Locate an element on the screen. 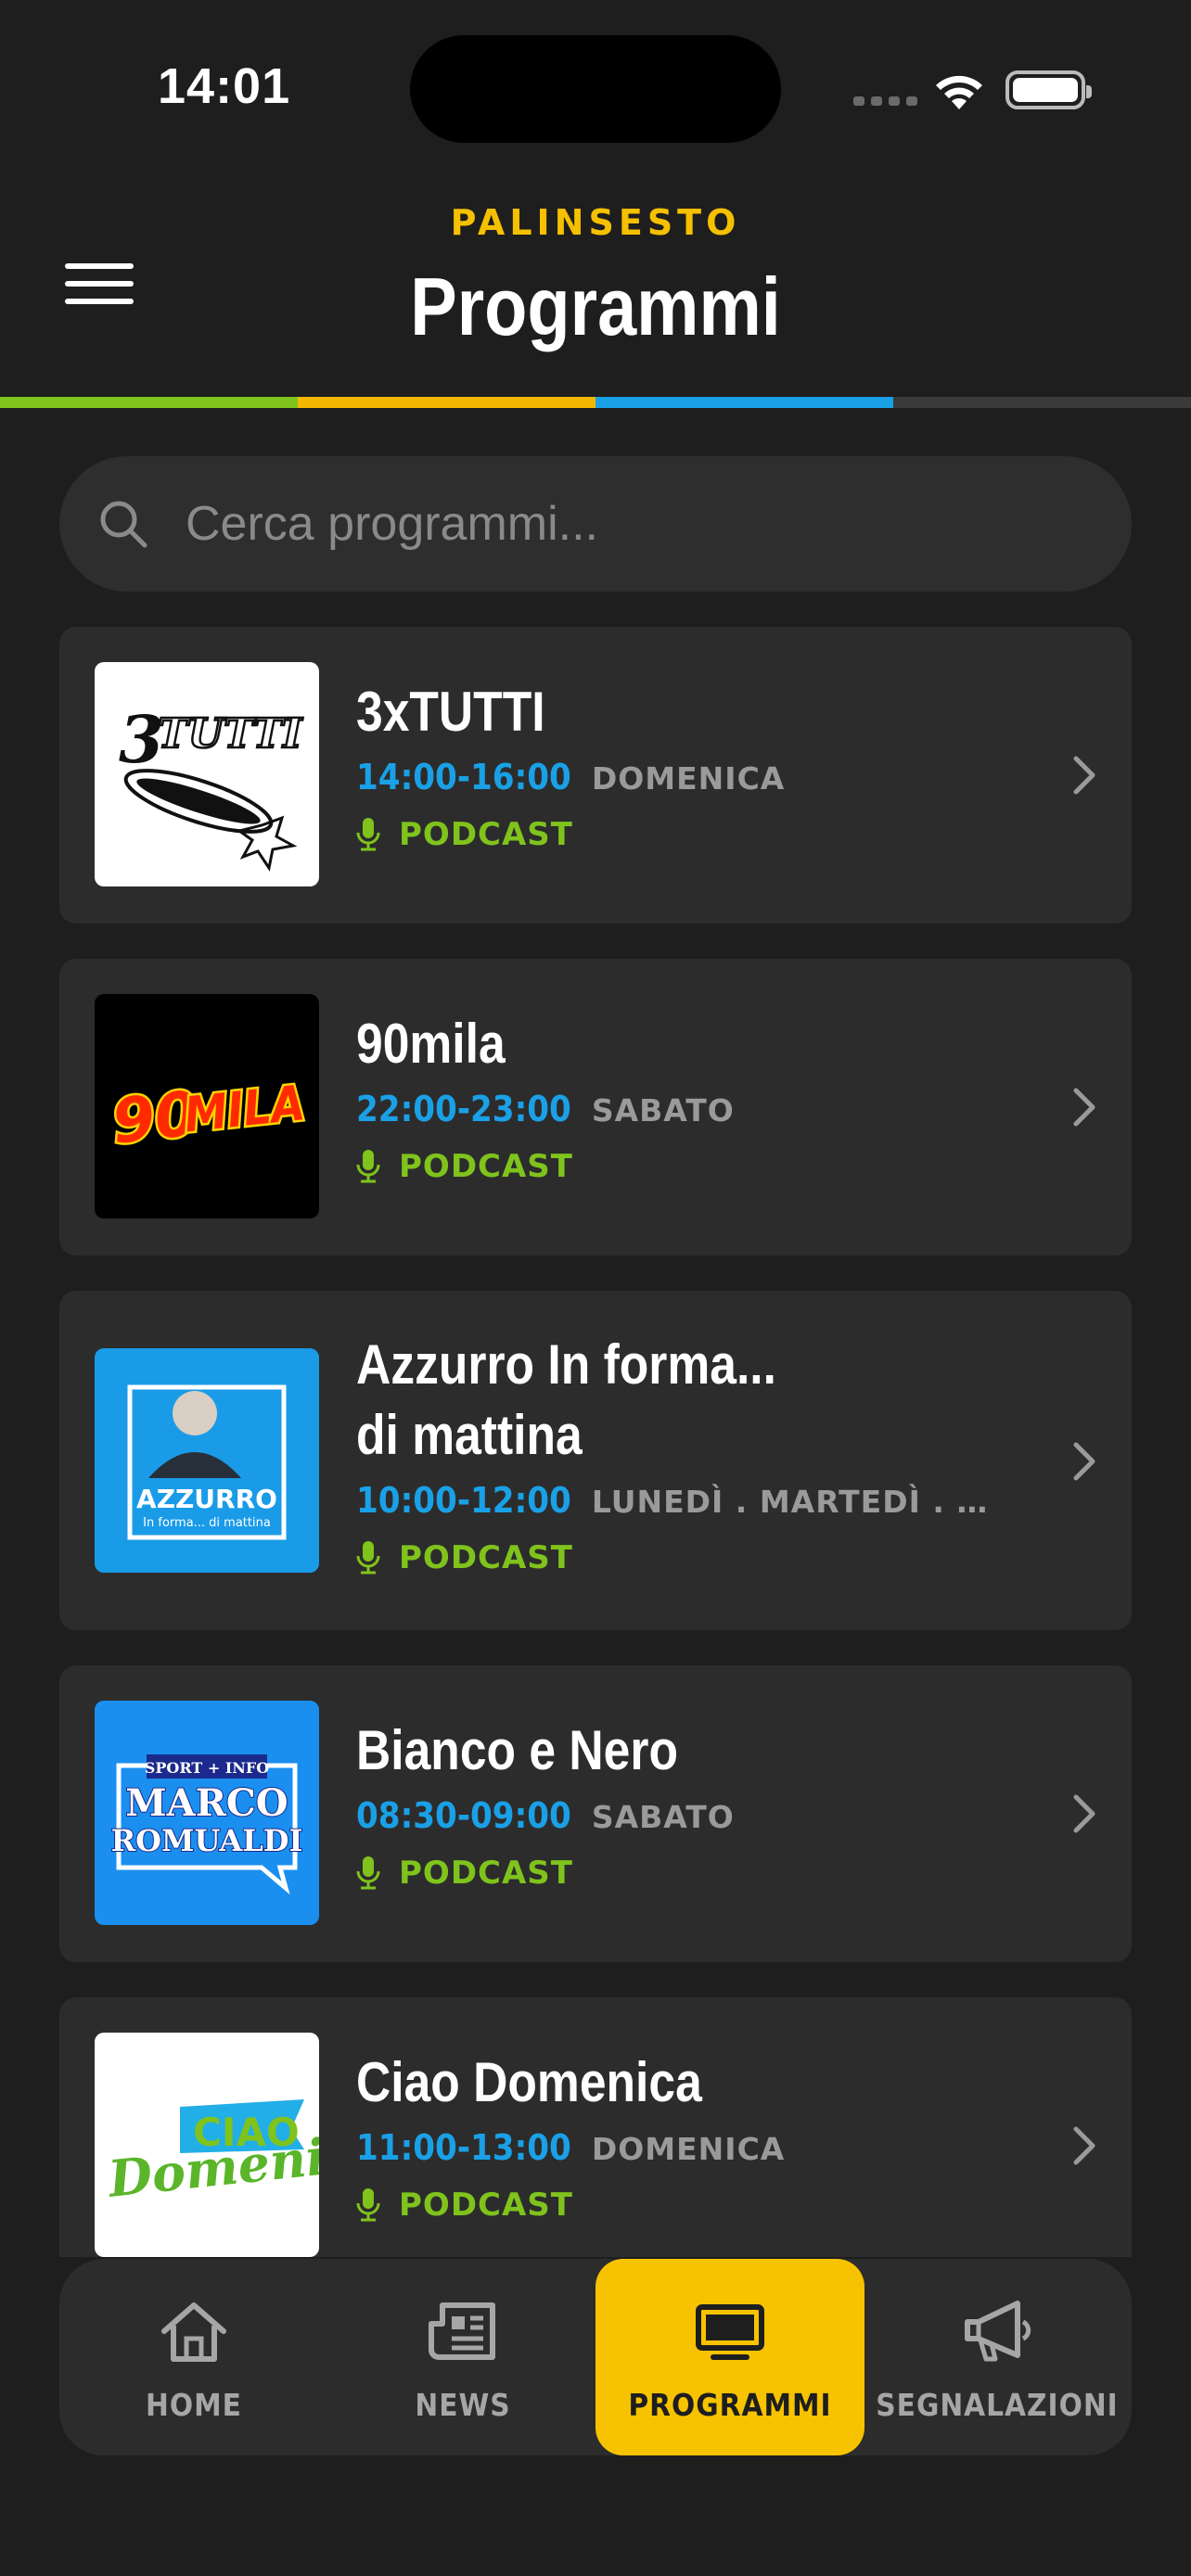 Image resolution: width=1191 pixels, height=2576 pixels. marco-romualdi-logo: SPORT + INFO MARCO ROMUALDI is located at coordinates (207, 1813).